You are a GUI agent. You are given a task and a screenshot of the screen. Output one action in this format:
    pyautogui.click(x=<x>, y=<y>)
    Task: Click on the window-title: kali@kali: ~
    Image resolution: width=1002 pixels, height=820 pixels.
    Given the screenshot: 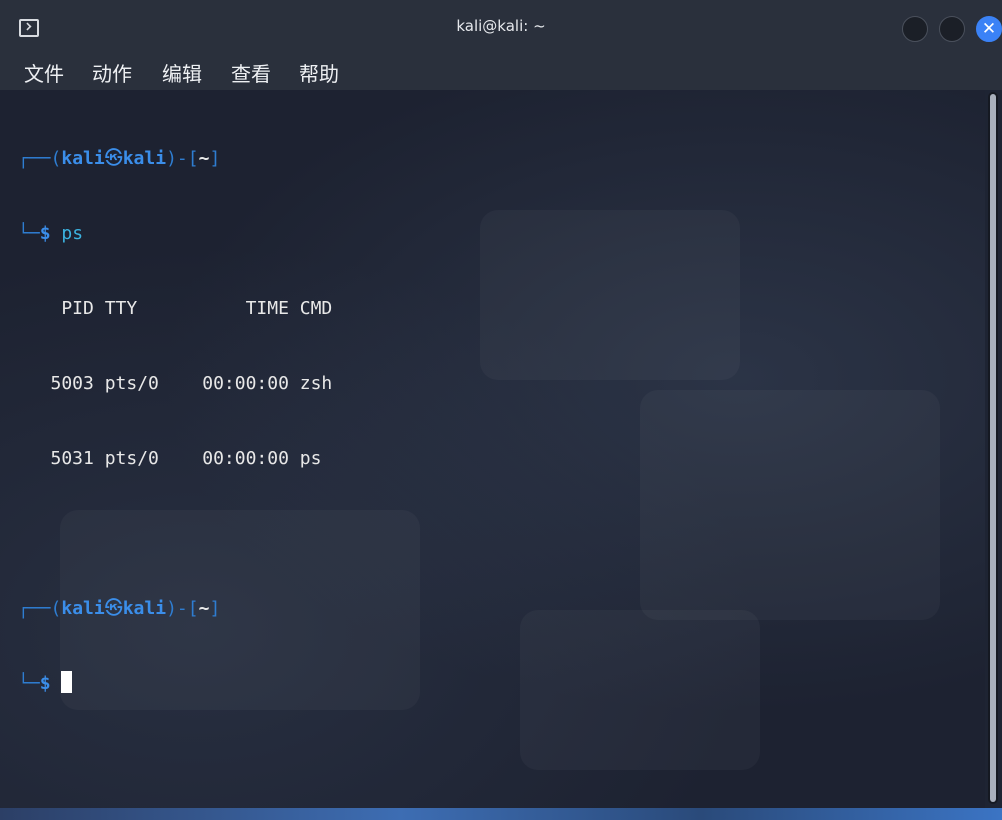 What is the action you would take?
    pyautogui.click(x=501, y=26)
    